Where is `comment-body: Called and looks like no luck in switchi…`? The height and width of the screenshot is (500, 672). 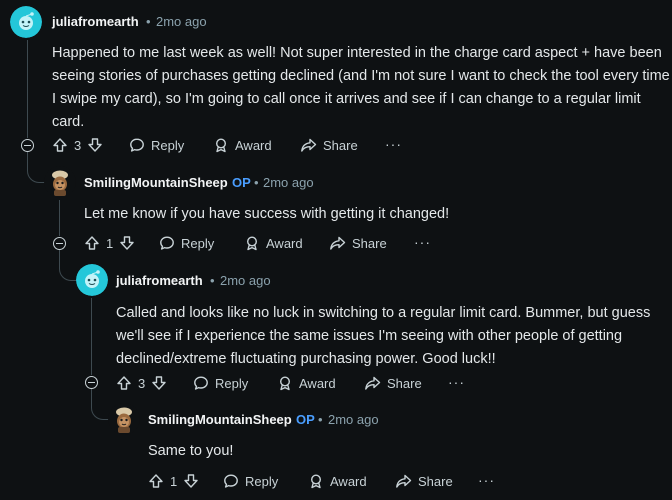 comment-body: Called and looks like no luck in switchi… is located at coordinates (383, 336).